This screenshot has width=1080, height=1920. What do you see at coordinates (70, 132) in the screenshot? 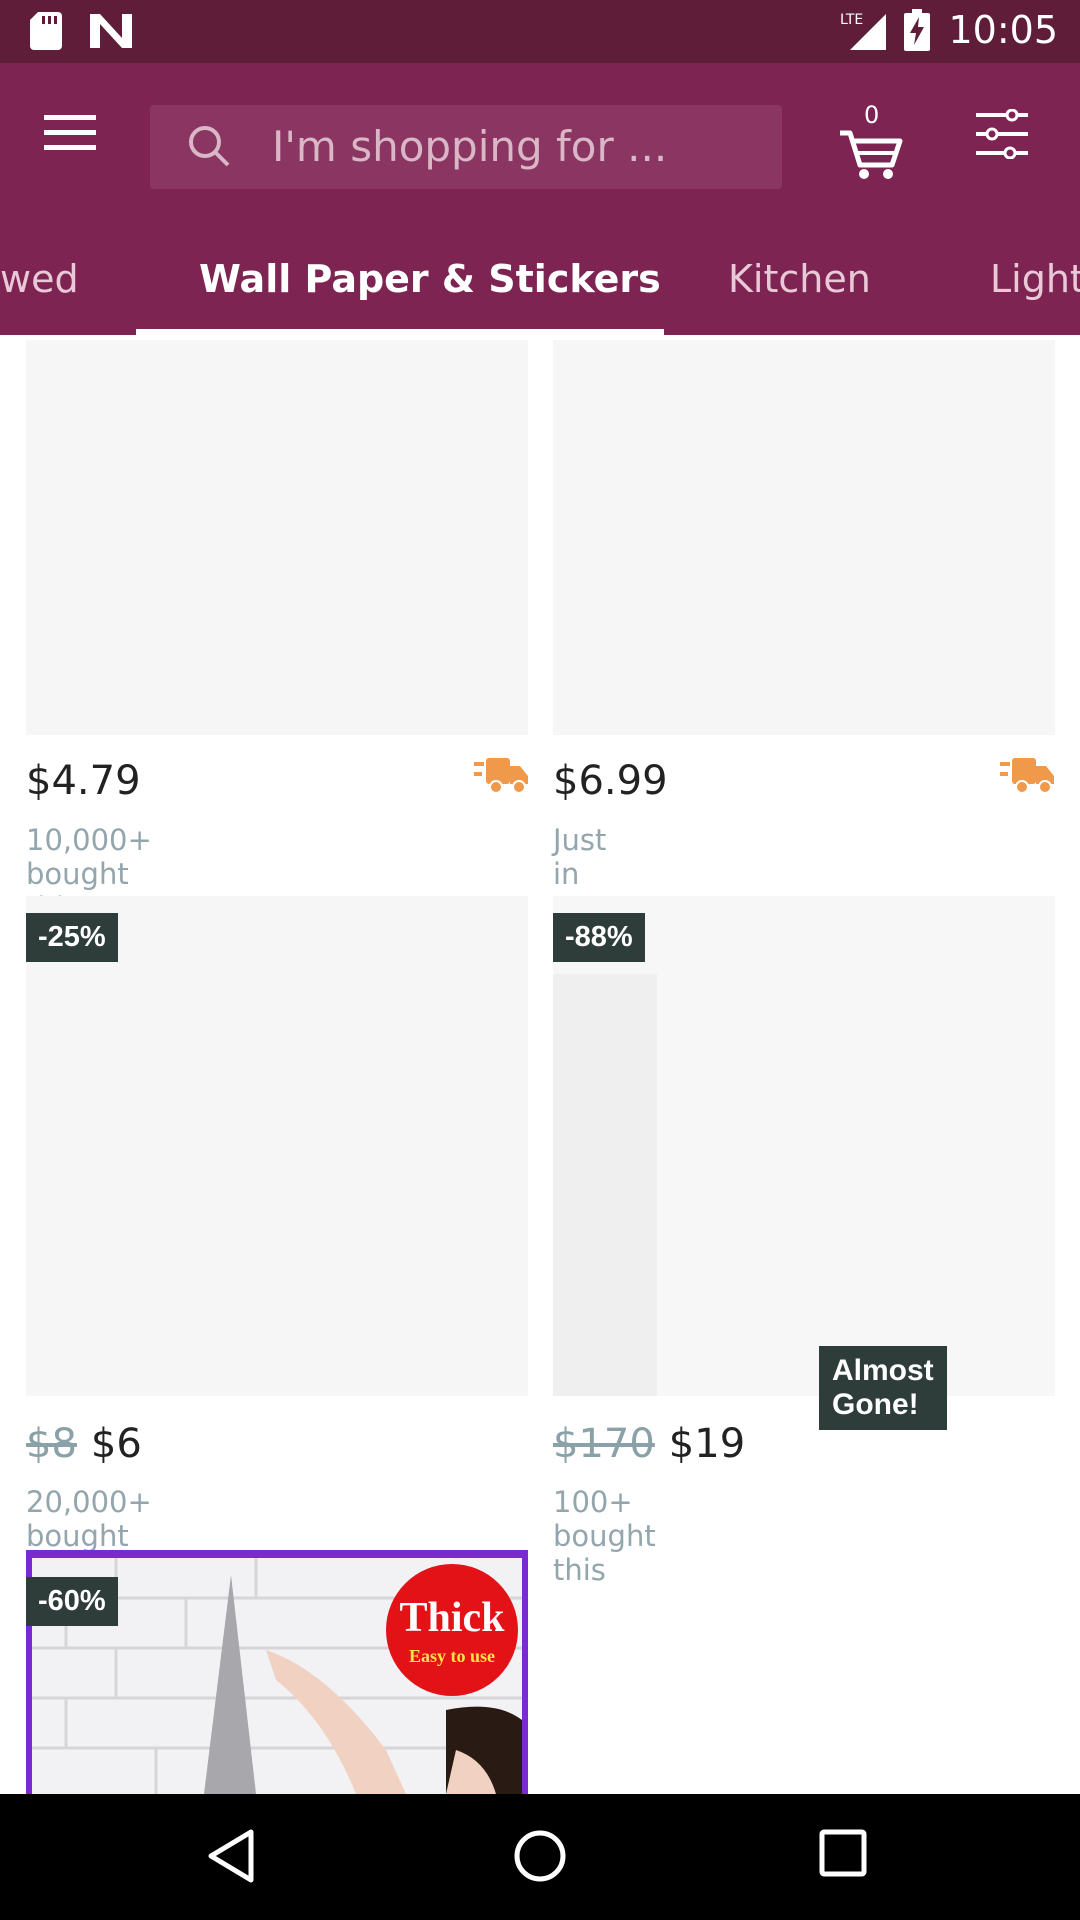
I see `menu-icon` at bounding box center [70, 132].